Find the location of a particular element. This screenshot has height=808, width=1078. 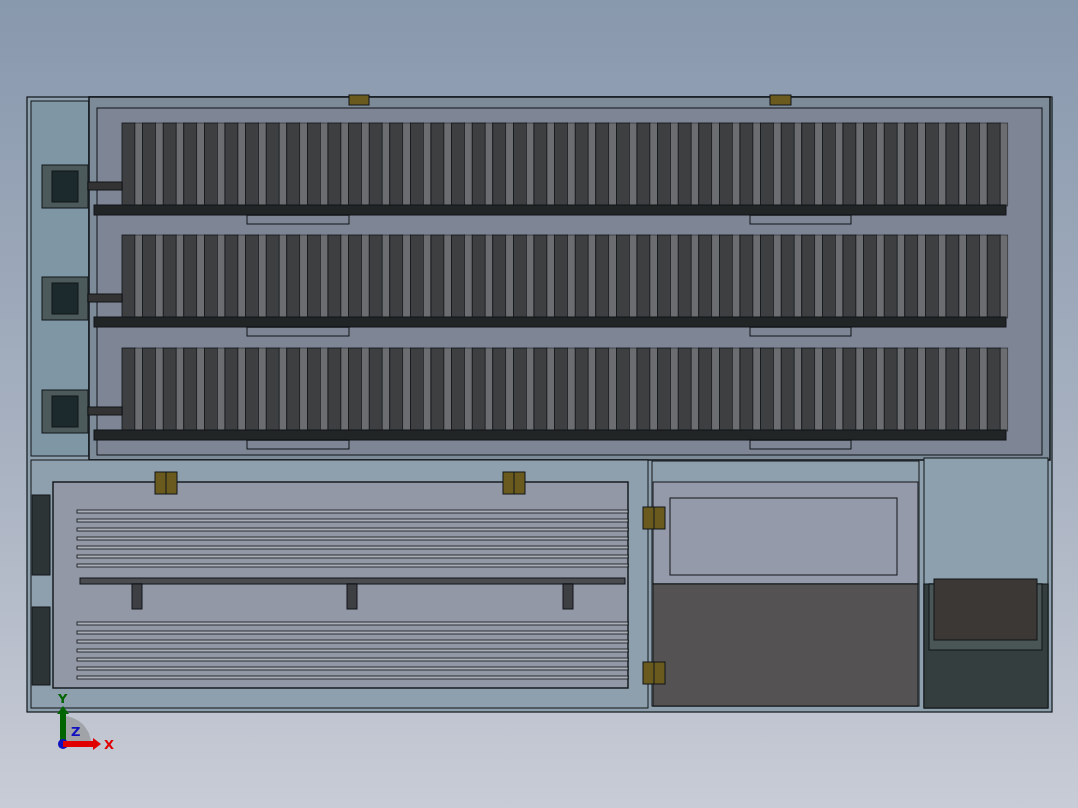

axis-label: X is located at coordinates (109, 744).